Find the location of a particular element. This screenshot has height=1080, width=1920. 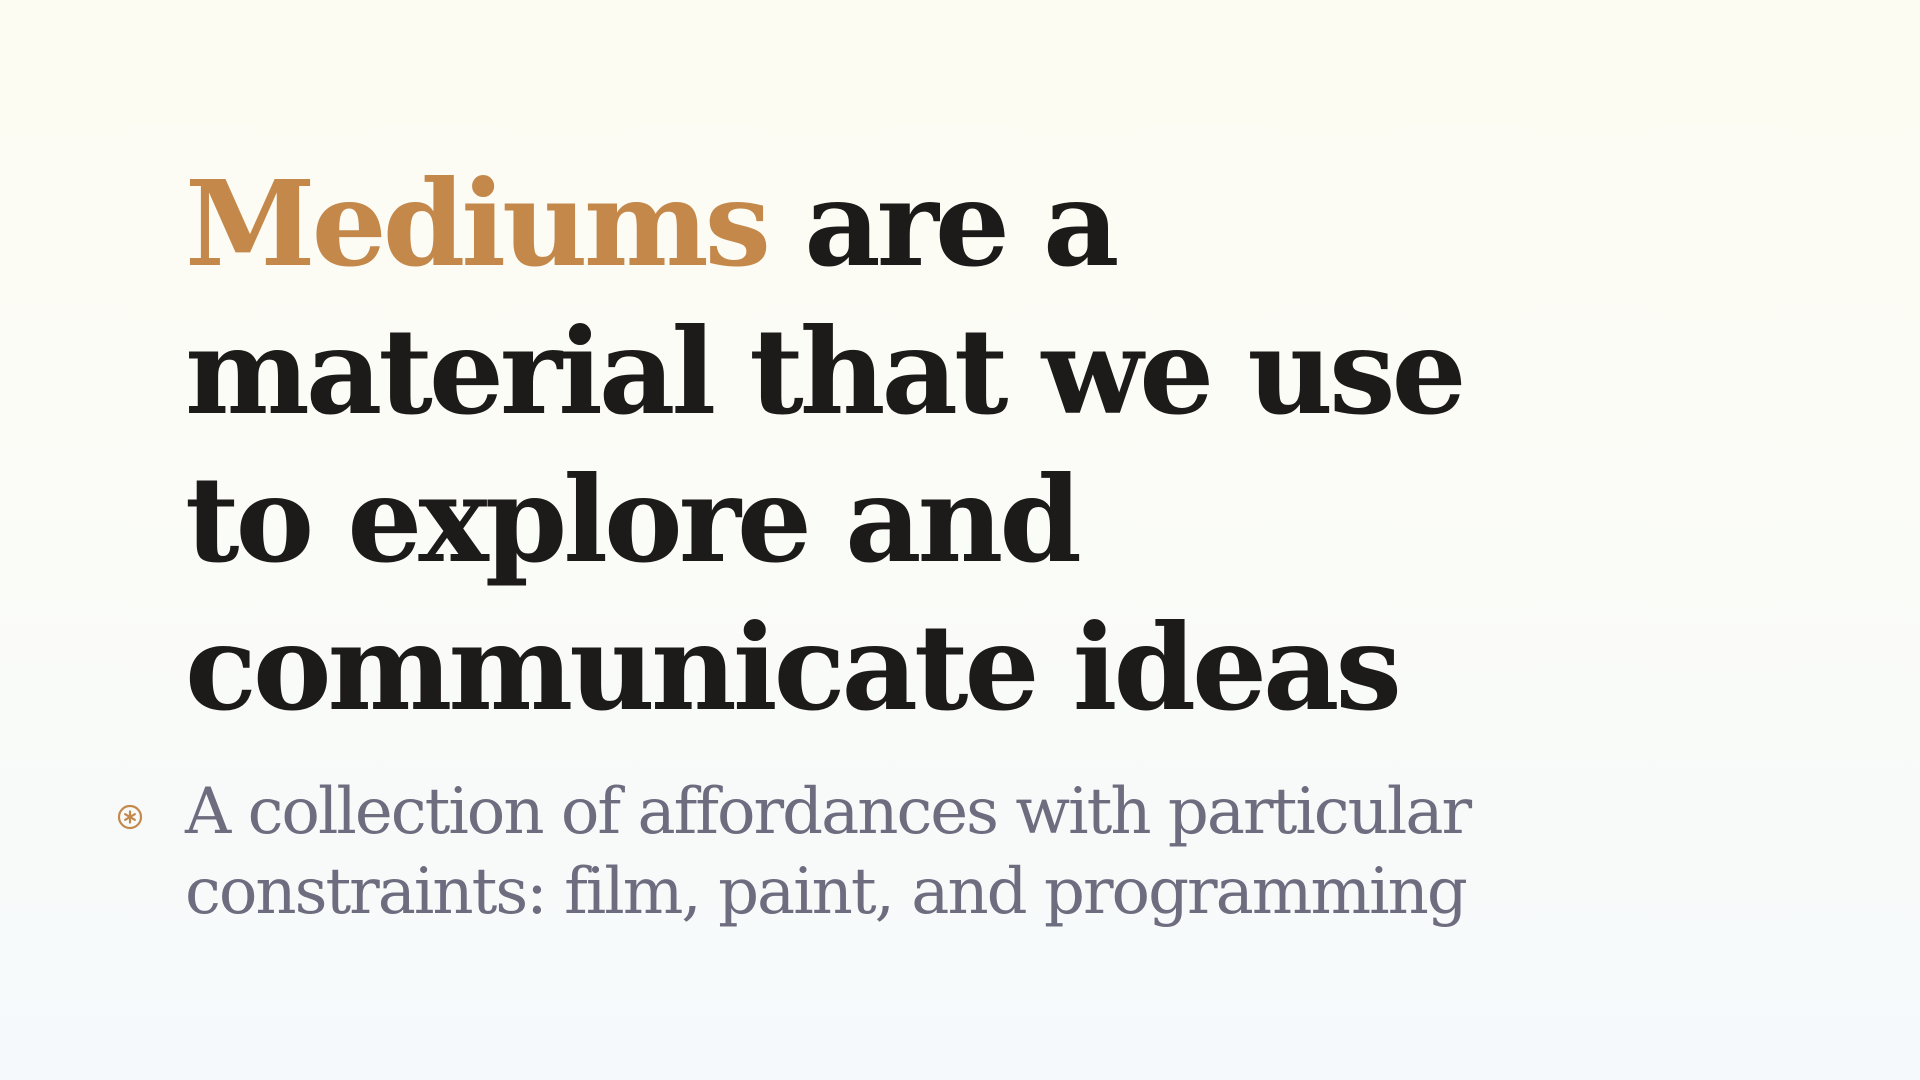

asterisk-circle-icon is located at coordinates (130, 817).